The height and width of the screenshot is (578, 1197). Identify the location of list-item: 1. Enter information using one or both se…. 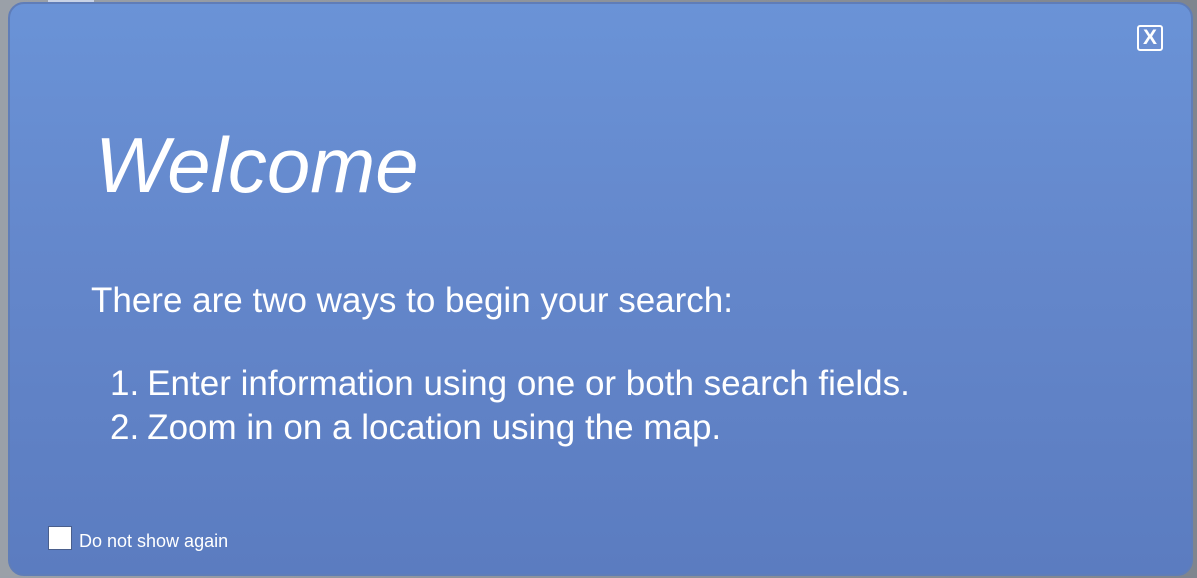
(510, 384).